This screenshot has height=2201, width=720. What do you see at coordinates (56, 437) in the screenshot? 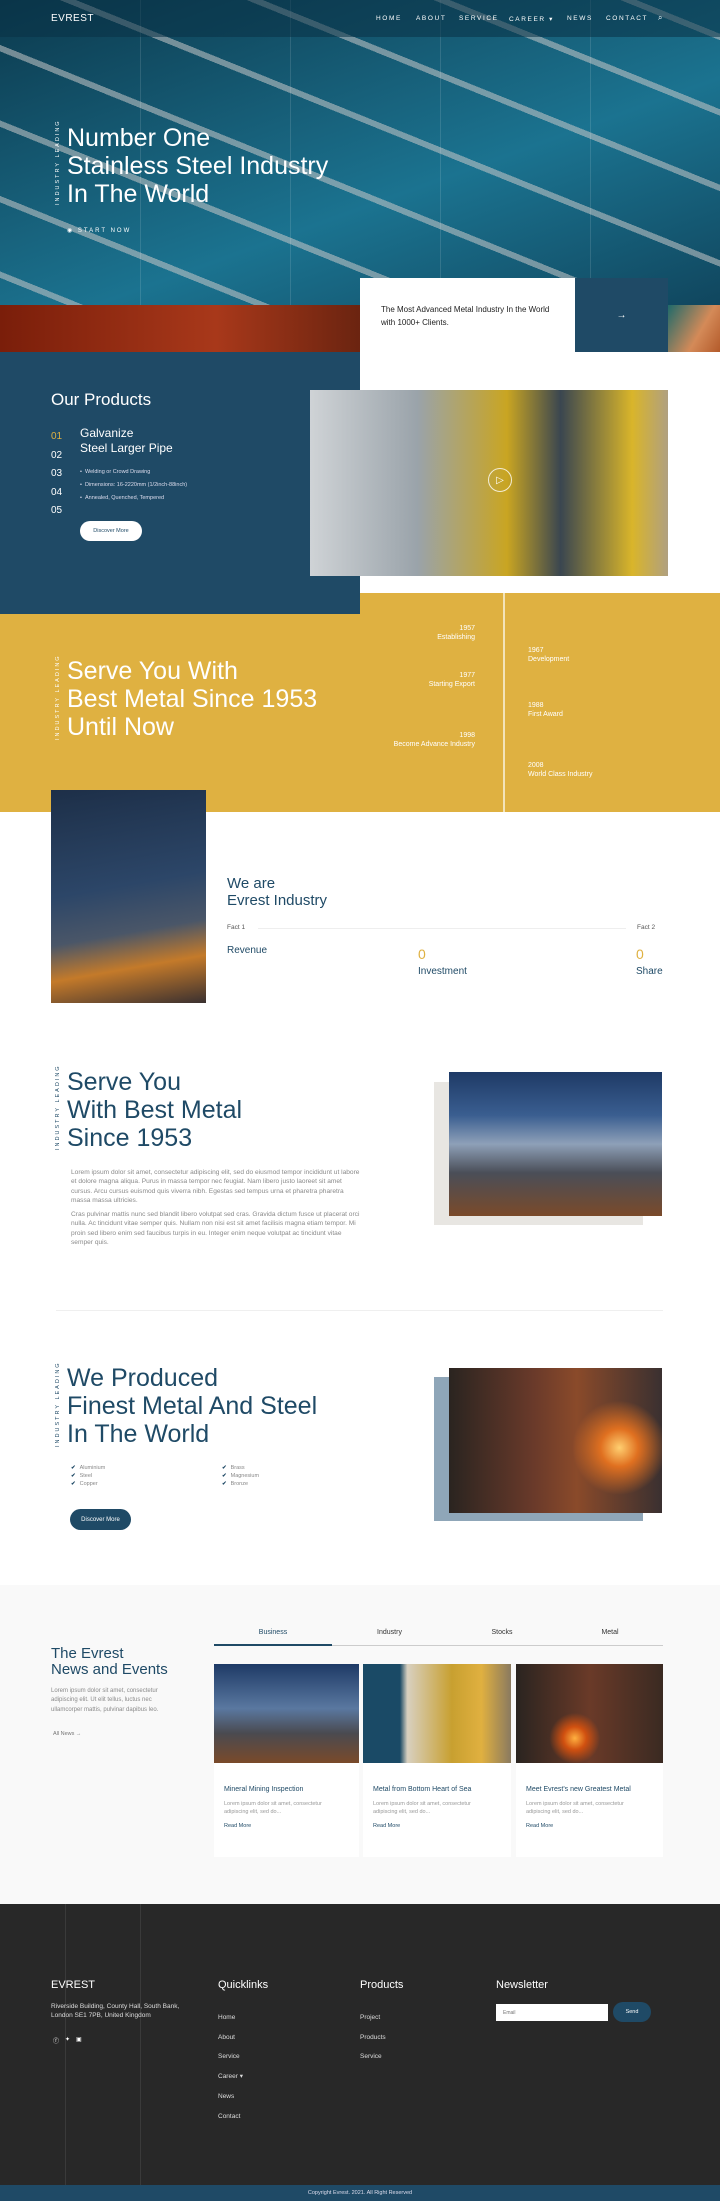
I see `product-tab-01: 01` at bounding box center [56, 437].